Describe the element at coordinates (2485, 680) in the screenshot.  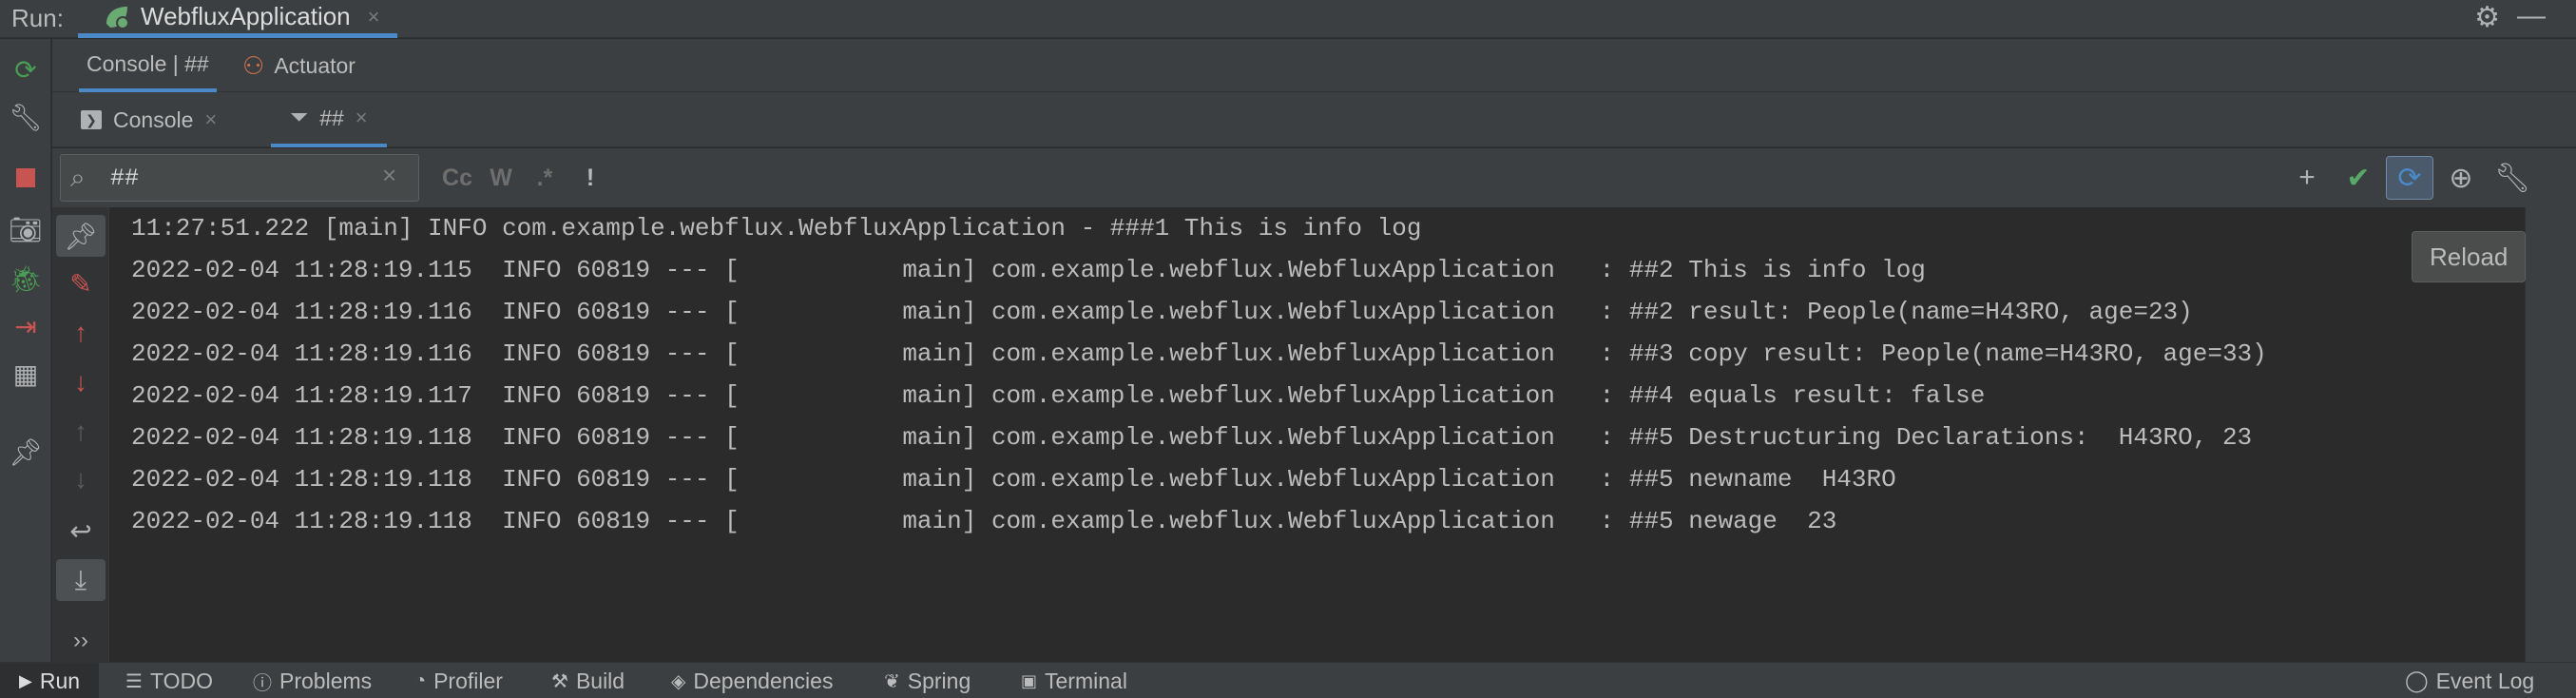
I see `bottom-tab-event-log-label: Event Log` at that location.